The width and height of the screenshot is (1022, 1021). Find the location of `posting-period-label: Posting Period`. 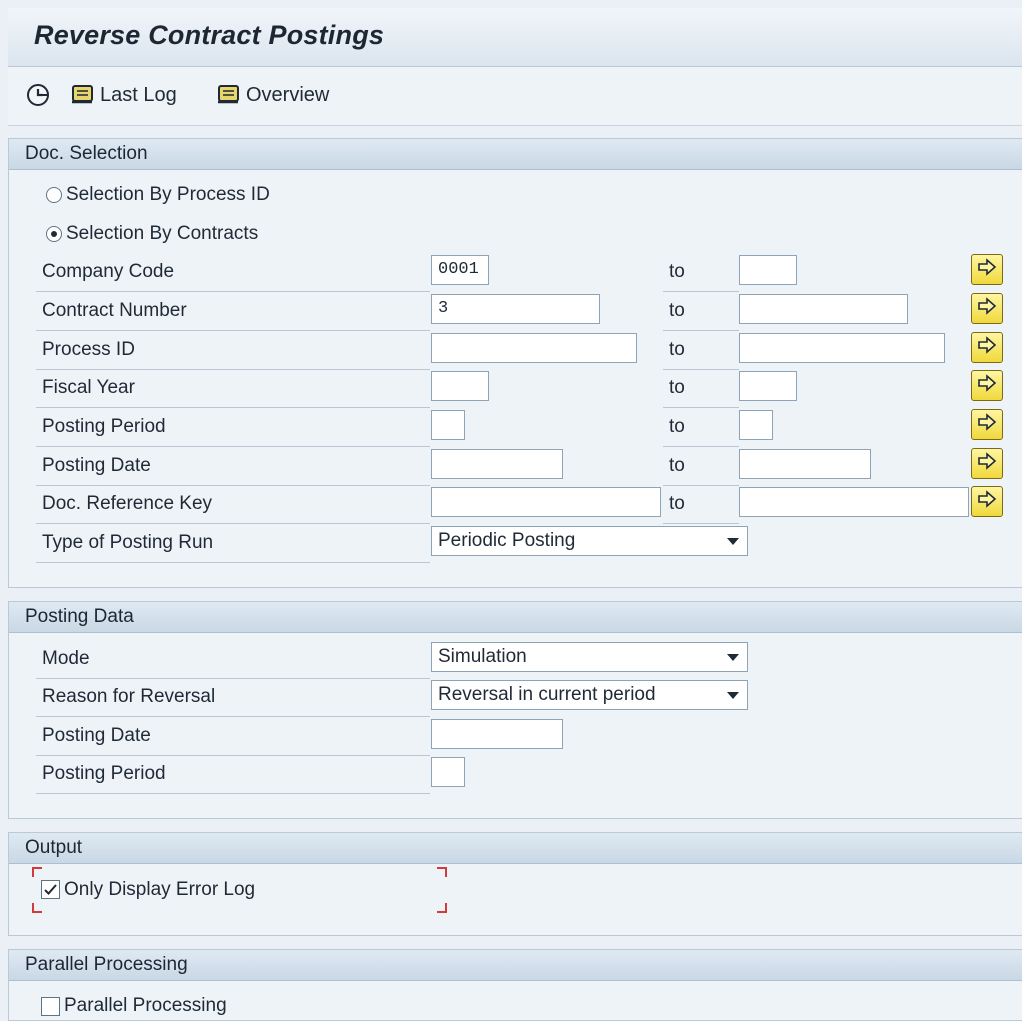

posting-period-label: Posting Period is located at coordinates (104, 426).